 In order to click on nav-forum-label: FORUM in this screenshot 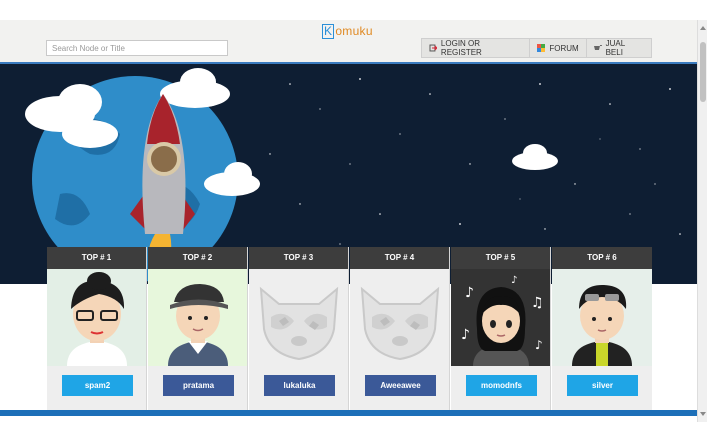, I will do `click(564, 48)`.